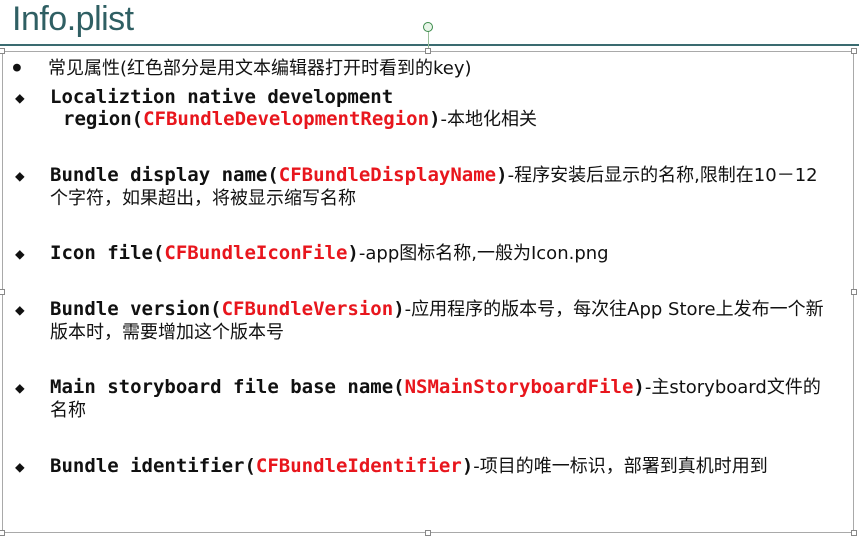 This screenshot has height=538, width=859. I want to click on title-underline, so click(429, 45).